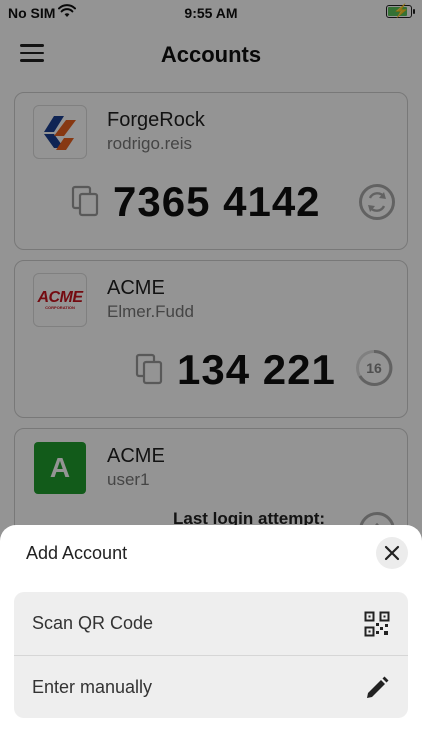  Describe the element at coordinates (211, 623) in the screenshot. I see `scan-qr-code-option: Scan QR Code` at that location.